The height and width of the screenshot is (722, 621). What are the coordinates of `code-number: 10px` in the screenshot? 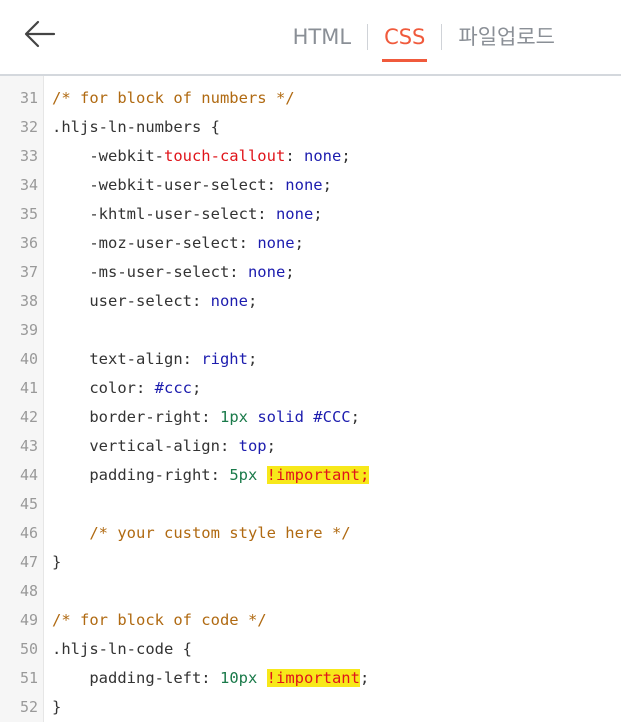 It's located at (238, 678).